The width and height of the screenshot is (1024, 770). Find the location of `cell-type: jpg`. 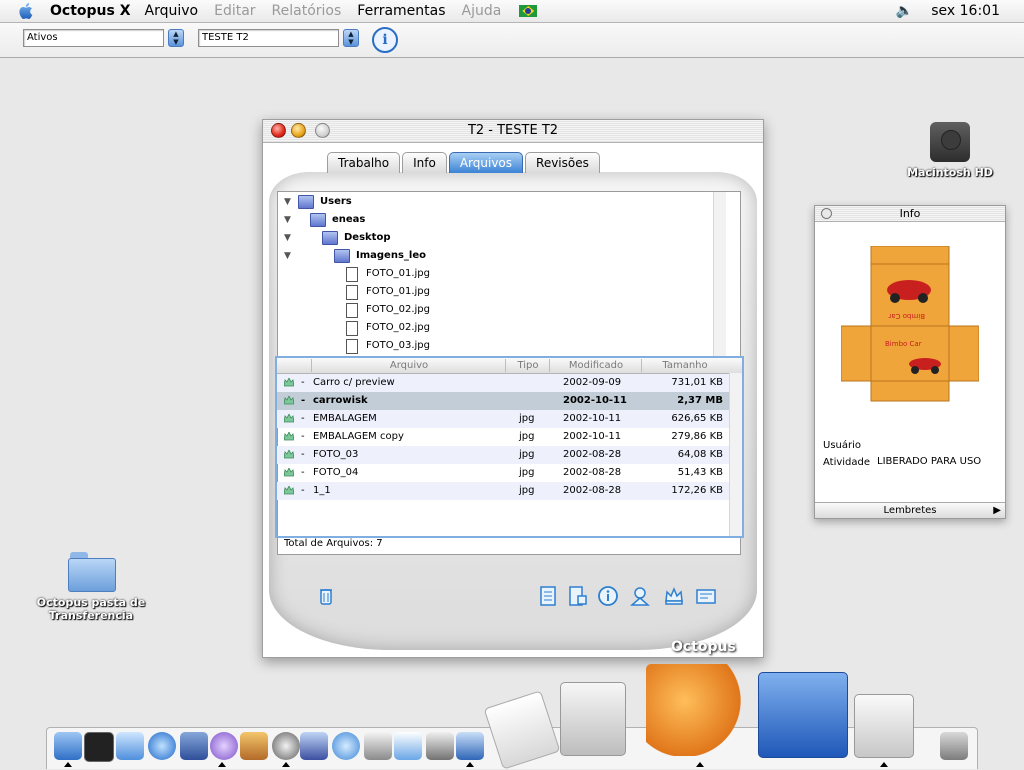

cell-type: jpg is located at coordinates (527, 472).